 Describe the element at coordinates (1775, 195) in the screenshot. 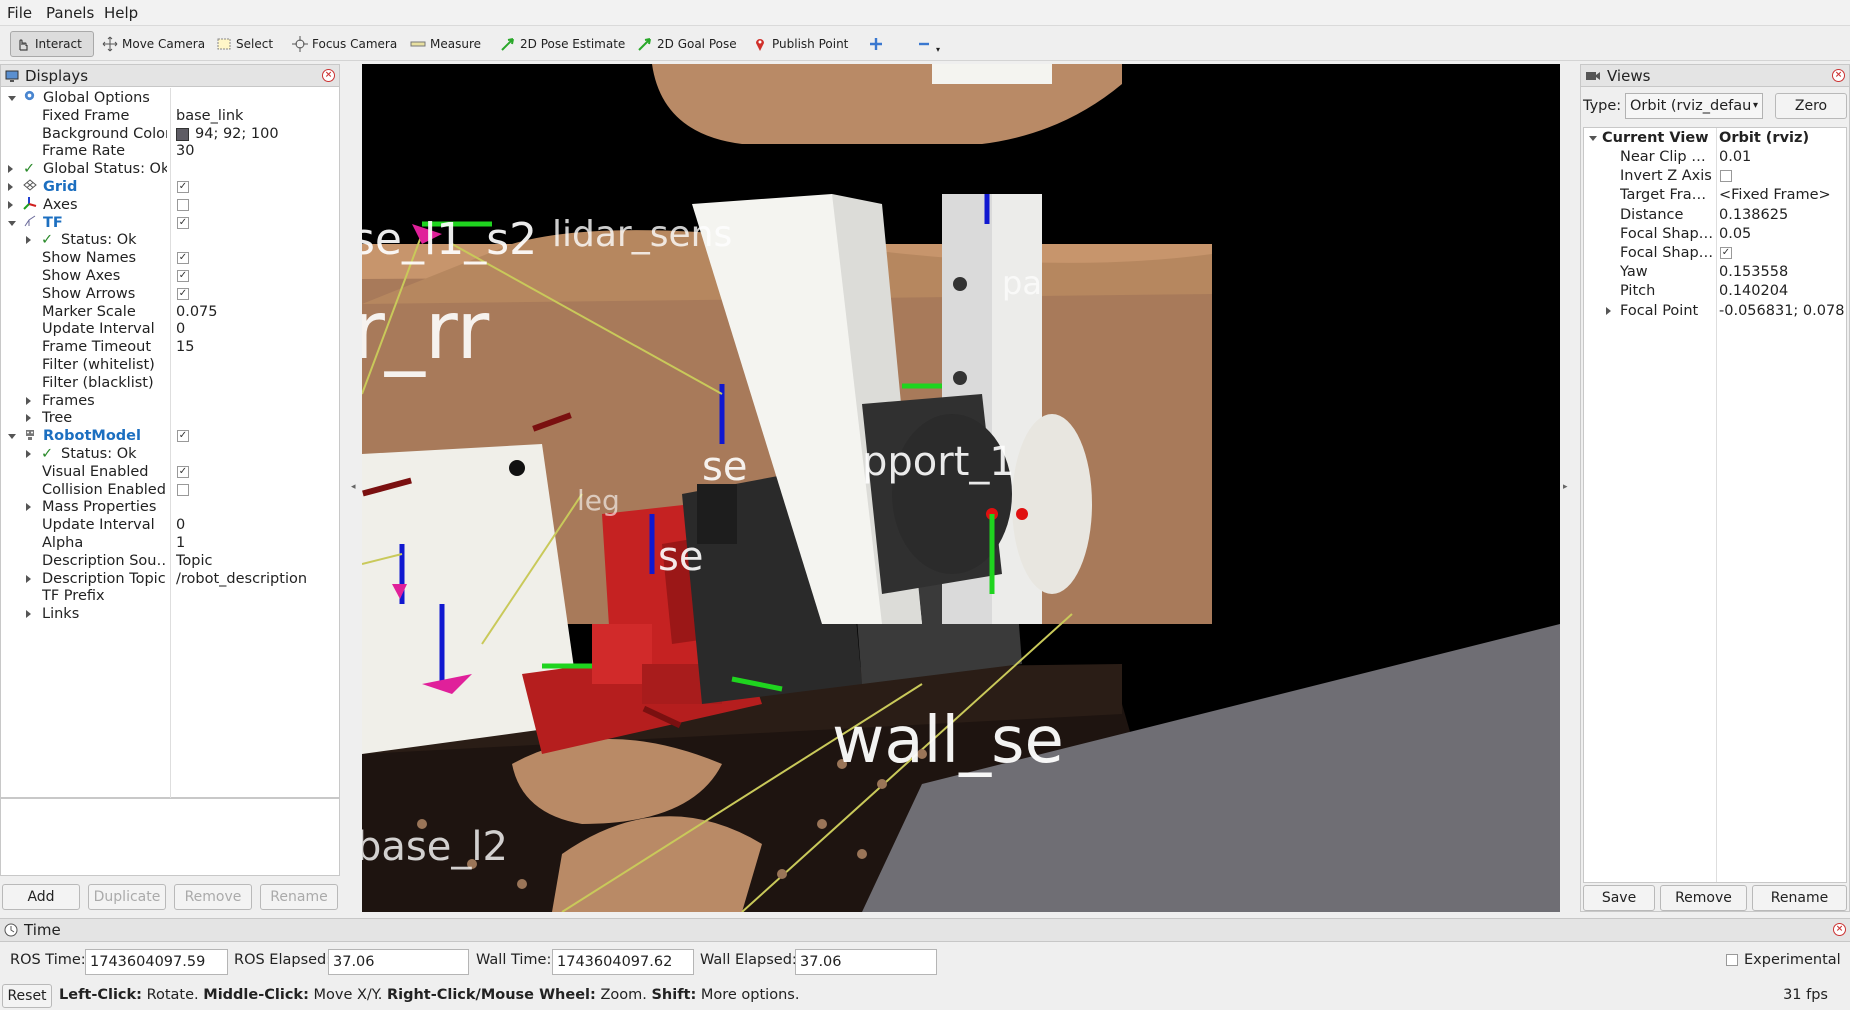

I see `view-property-value: <Fixed Frame>` at that location.